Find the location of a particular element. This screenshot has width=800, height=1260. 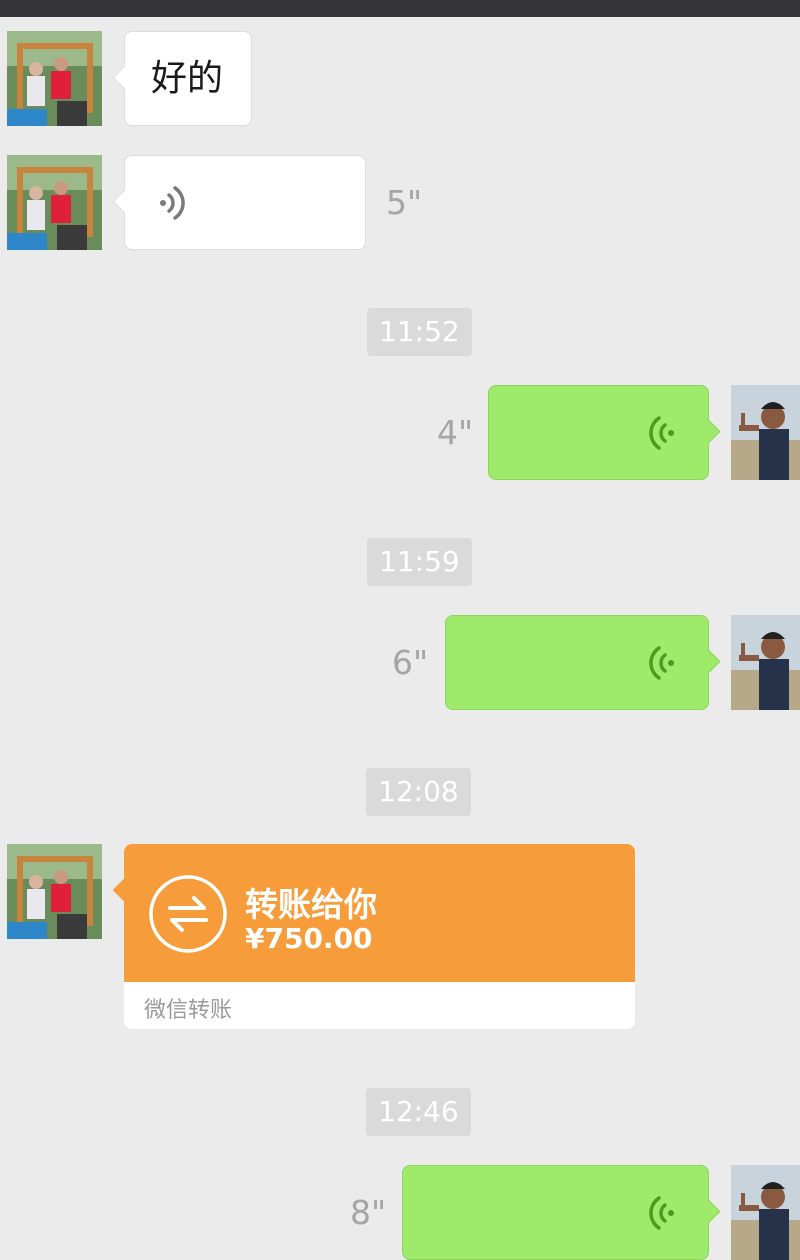

message-row: 5" is located at coordinates (400, 202).